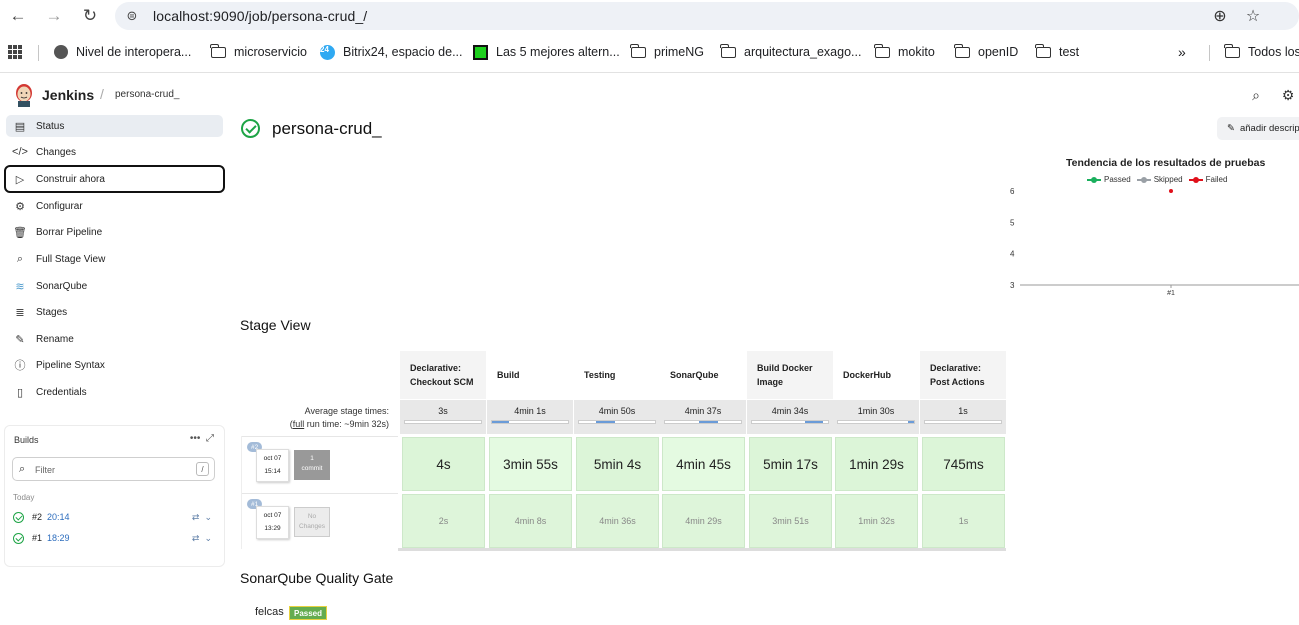  What do you see at coordinates (114, 126) in the screenshot?
I see `sidebar-item-status: ▤ Status` at bounding box center [114, 126].